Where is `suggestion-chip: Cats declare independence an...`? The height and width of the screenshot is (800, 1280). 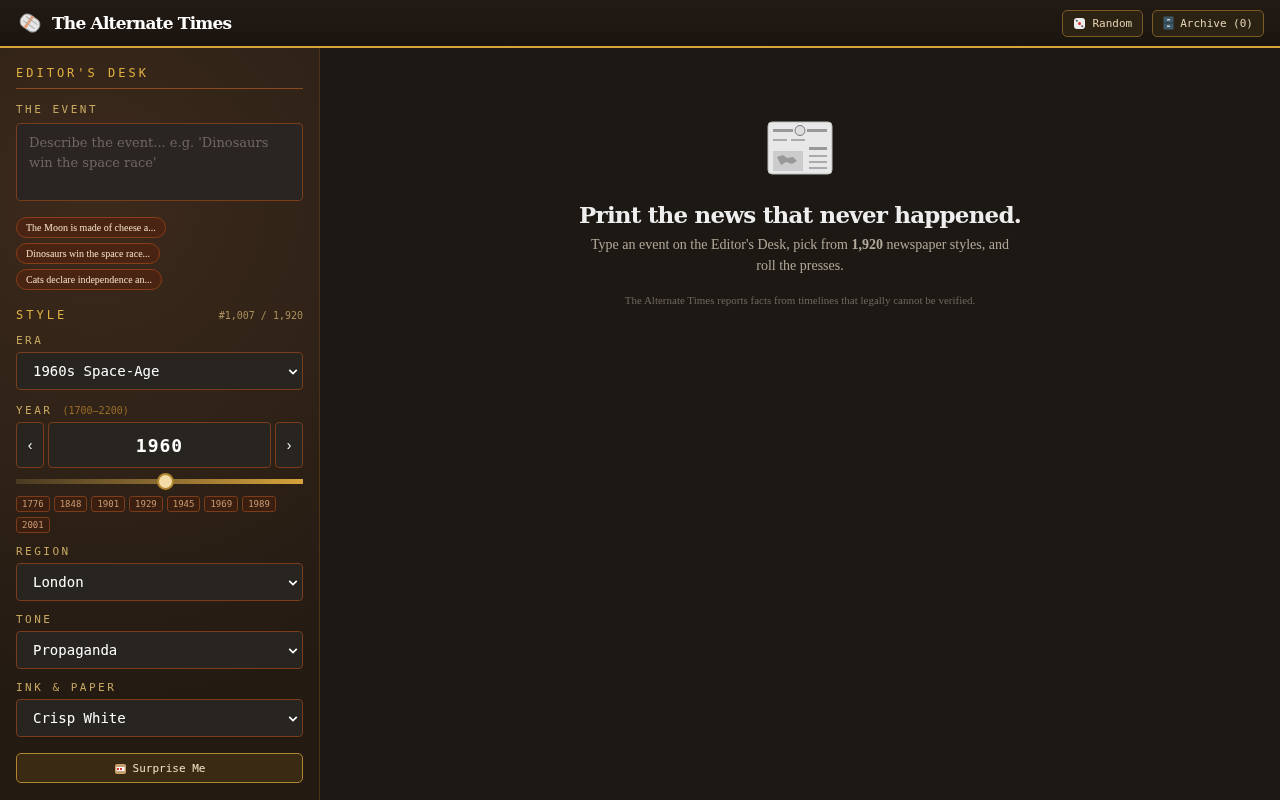
suggestion-chip: Cats declare independence an... is located at coordinates (89, 279).